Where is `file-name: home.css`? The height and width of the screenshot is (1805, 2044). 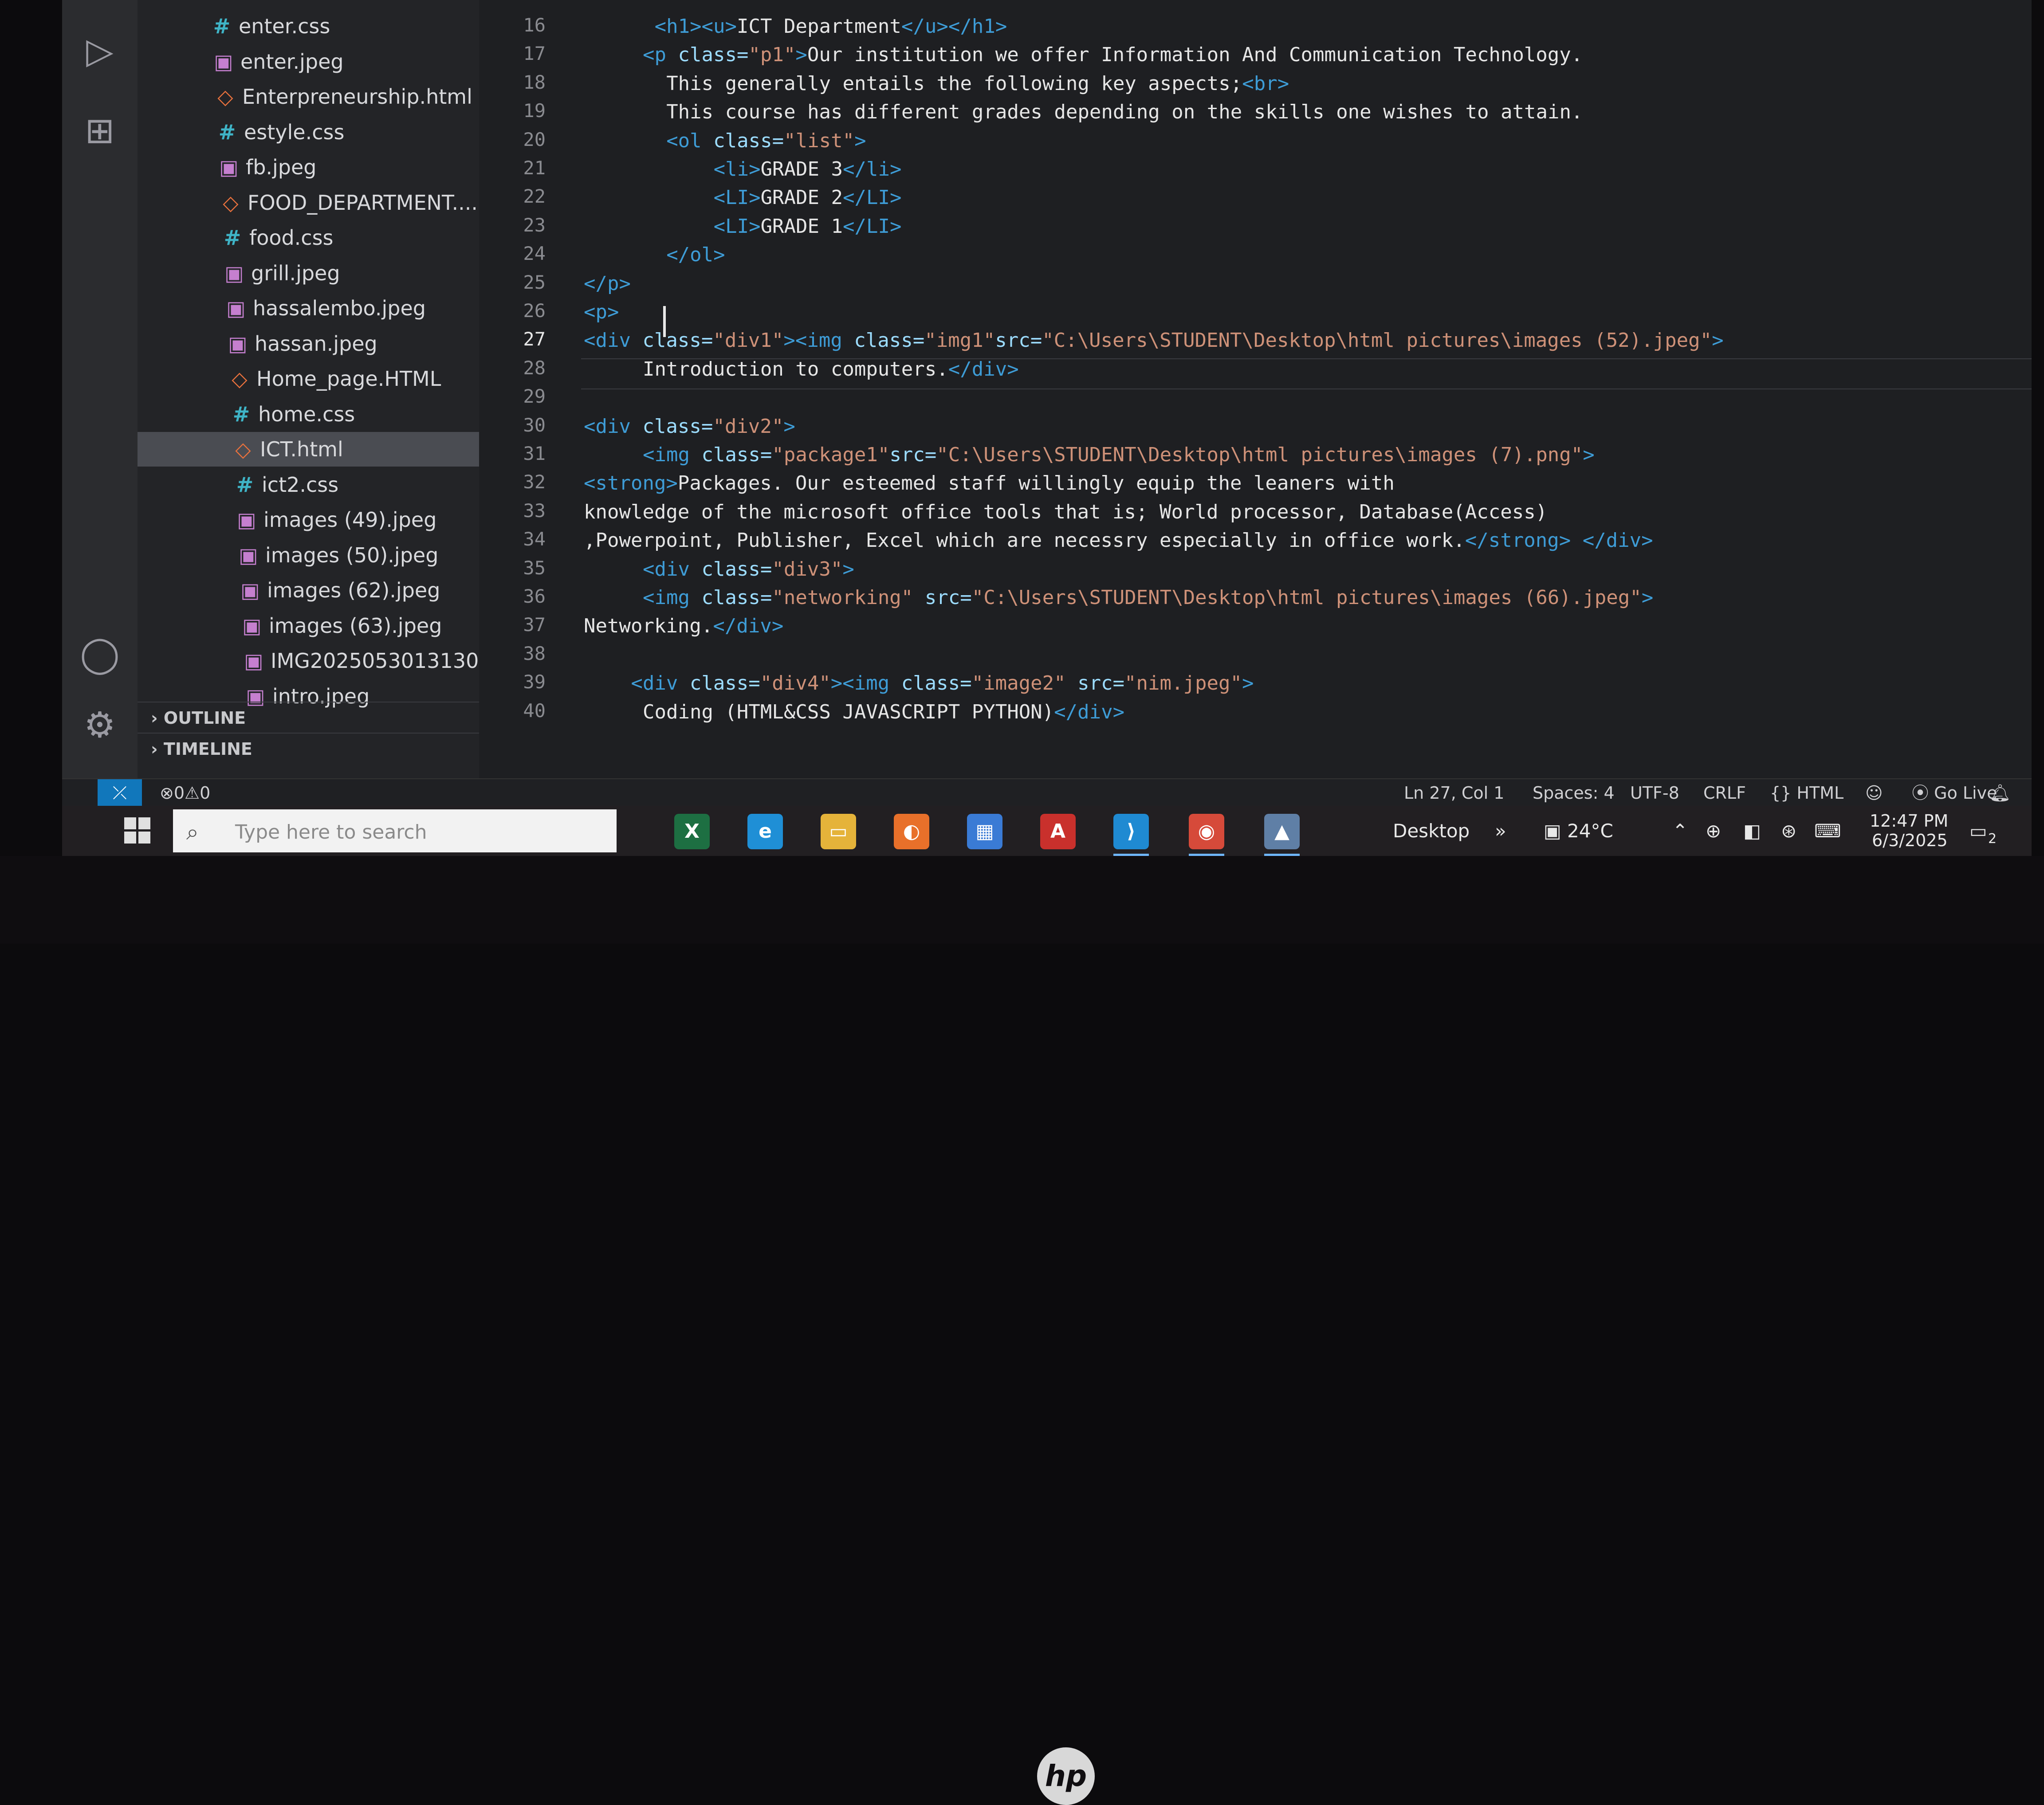
file-name: home.css is located at coordinates (306, 414).